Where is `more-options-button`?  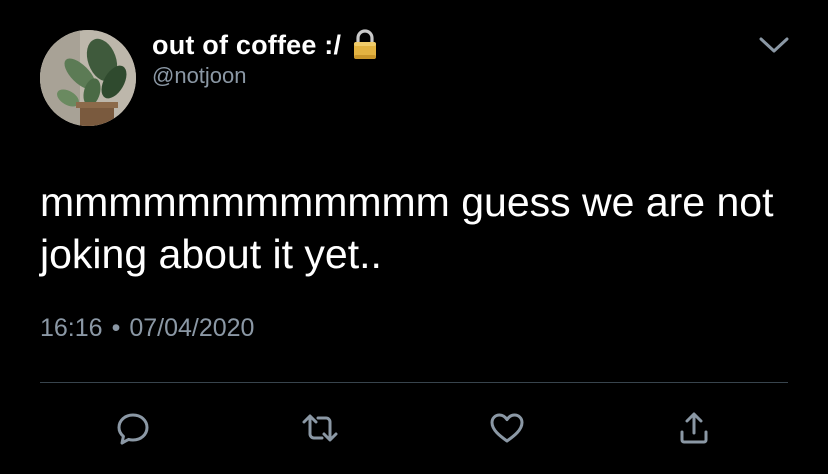
more-options-button is located at coordinates (774, 45).